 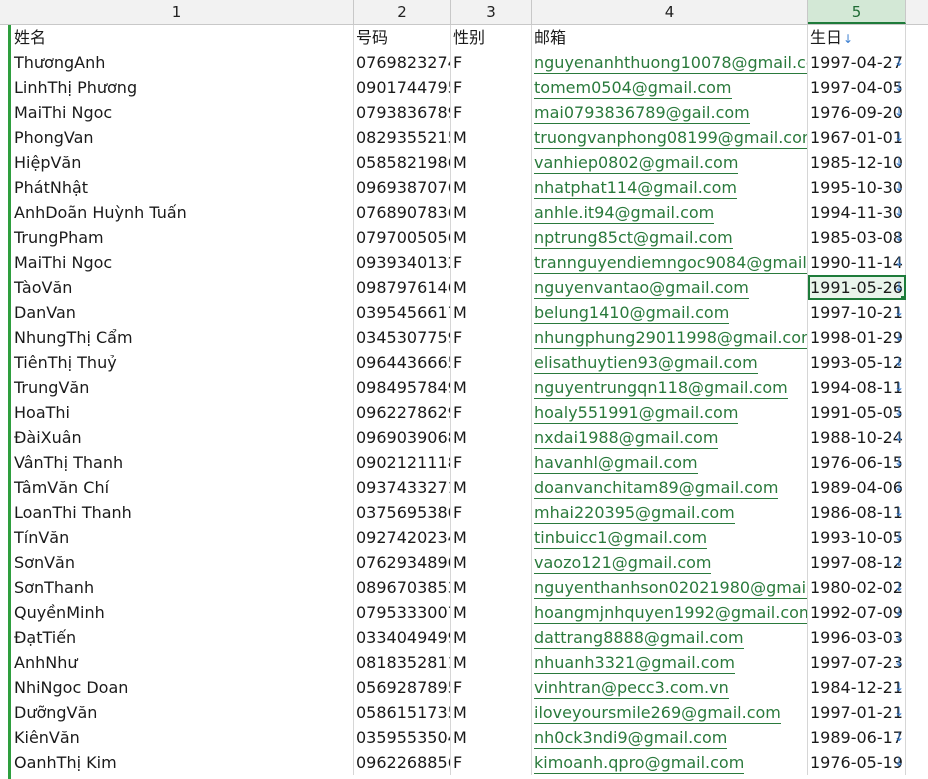 What do you see at coordinates (857, 87) in the screenshot?
I see `birthday-cell: 1997-04-05 ↓` at bounding box center [857, 87].